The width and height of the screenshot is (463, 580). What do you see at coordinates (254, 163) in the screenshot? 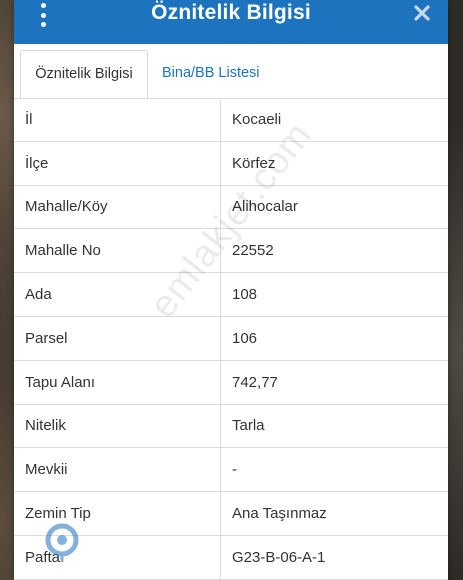
I see `attribute-value: Körfez` at bounding box center [254, 163].